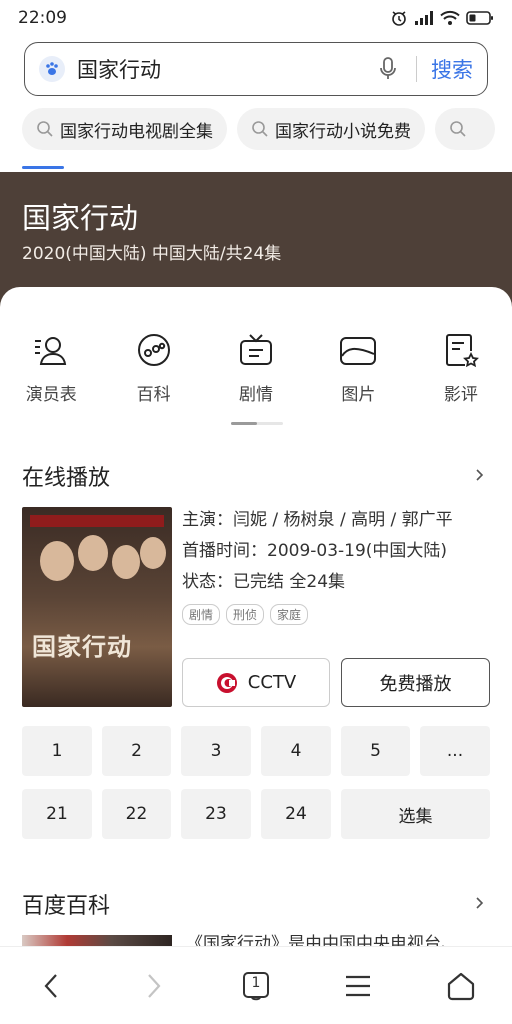  I want to click on online-section-title: 在线播放, so click(66, 478).